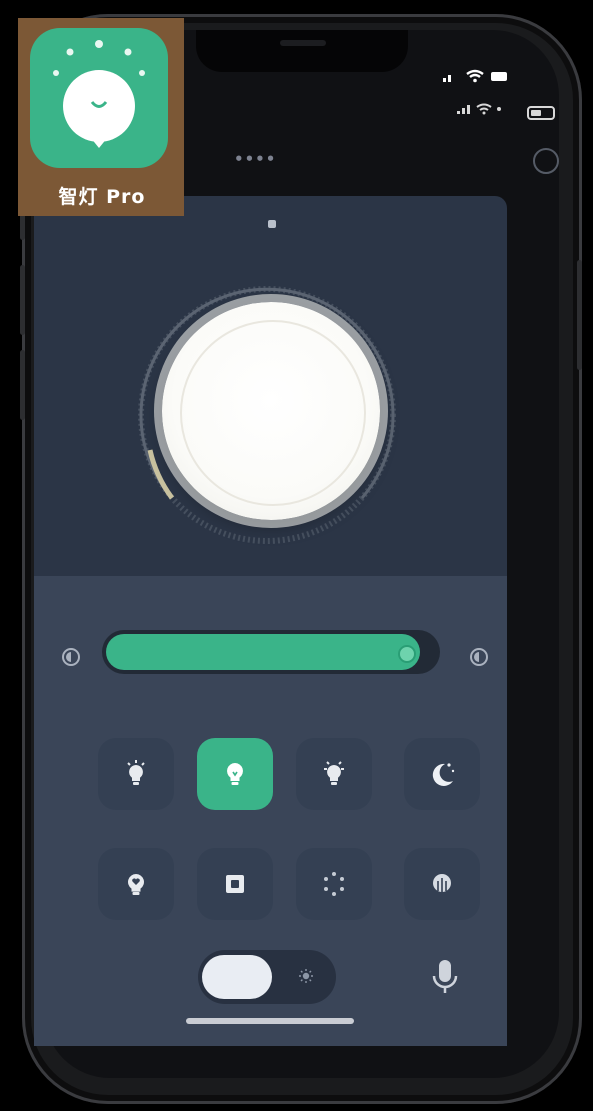 Image resolution: width=593 pixels, height=1111 pixels. I want to click on nav-title: ••••, so click(255, 159).